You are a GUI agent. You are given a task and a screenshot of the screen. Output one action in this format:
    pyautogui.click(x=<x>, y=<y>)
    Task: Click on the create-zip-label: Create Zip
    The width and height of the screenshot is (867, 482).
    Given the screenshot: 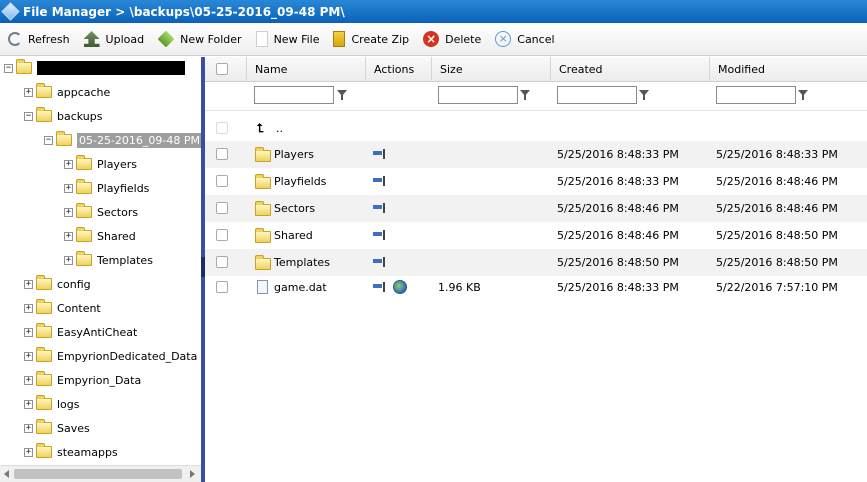 What is the action you would take?
    pyautogui.click(x=380, y=39)
    